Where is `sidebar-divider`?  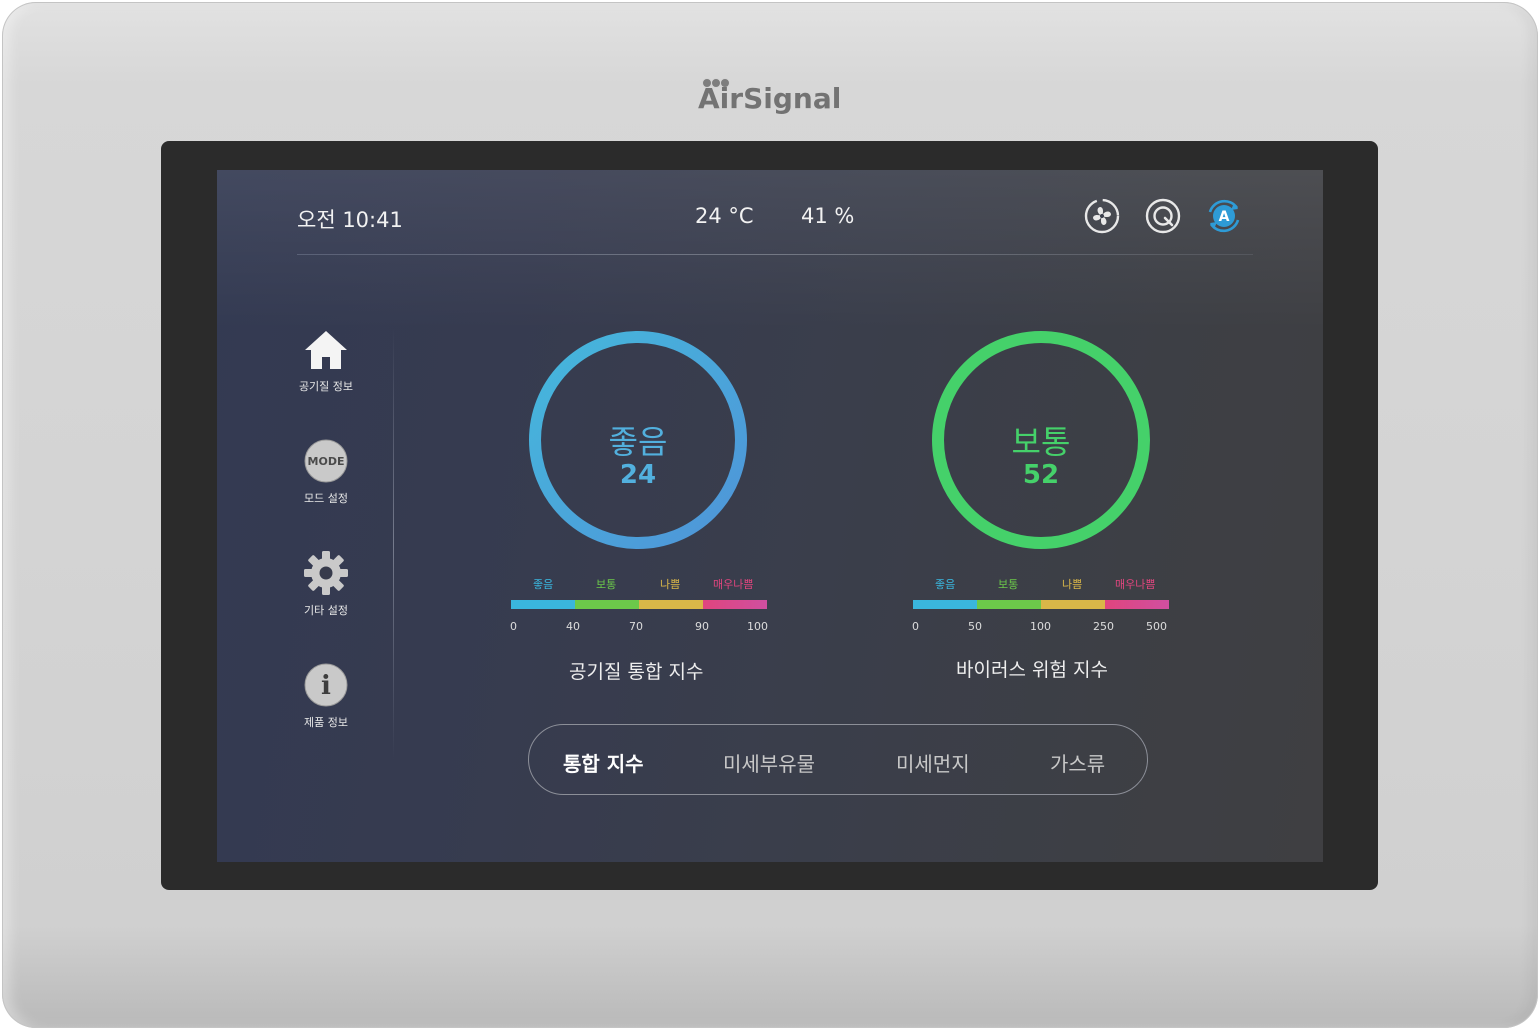 sidebar-divider is located at coordinates (393, 544).